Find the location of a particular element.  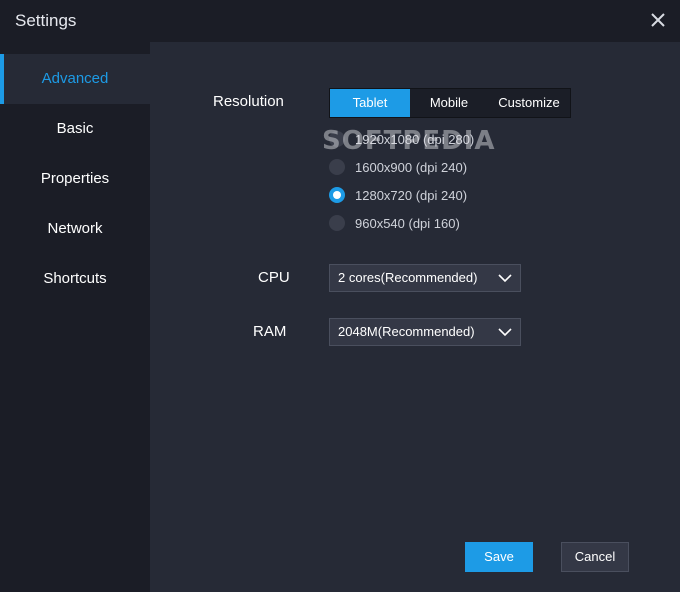

resolution-option-label: 1920x1080 (dpi 280) is located at coordinates (415, 139).